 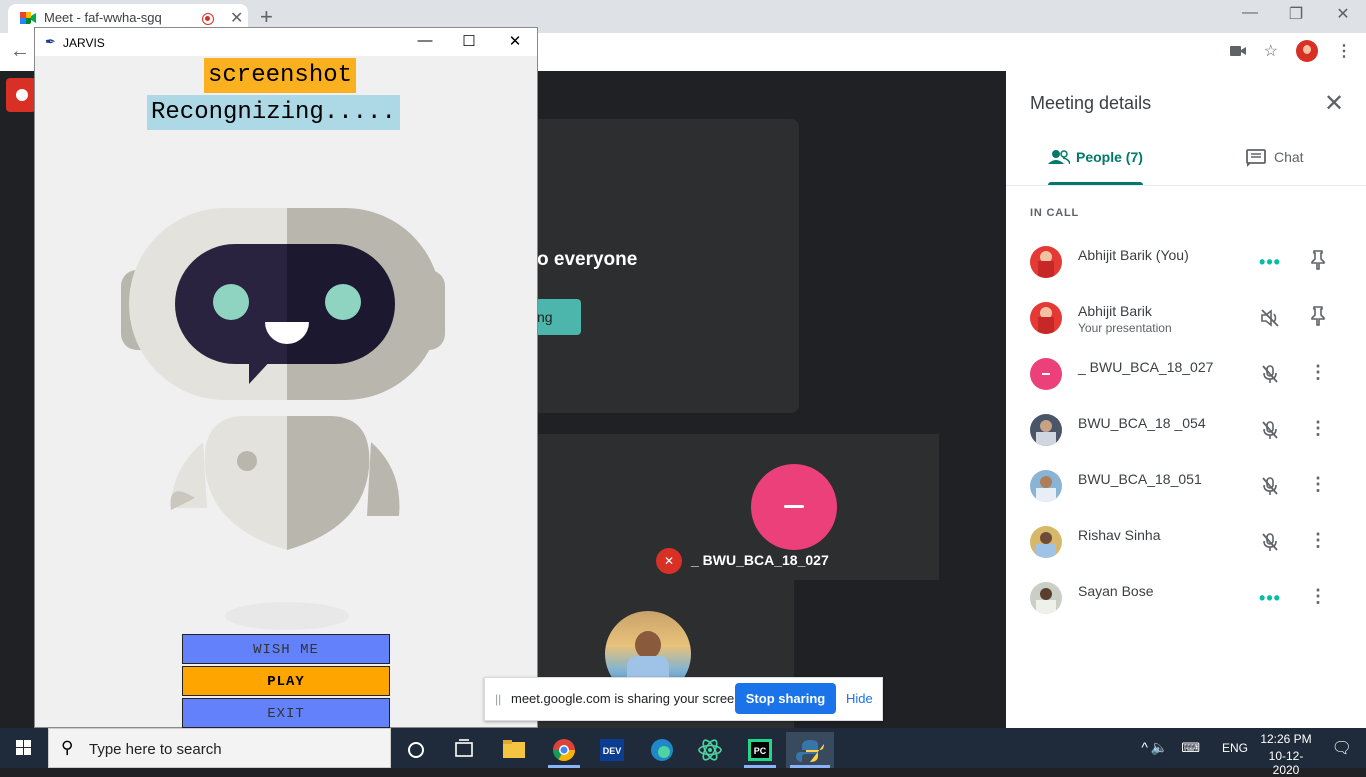 What do you see at coordinates (760, 560) in the screenshot?
I see `tile-name: _ BWU_BCA_18_027` at bounding box center [760, 560].